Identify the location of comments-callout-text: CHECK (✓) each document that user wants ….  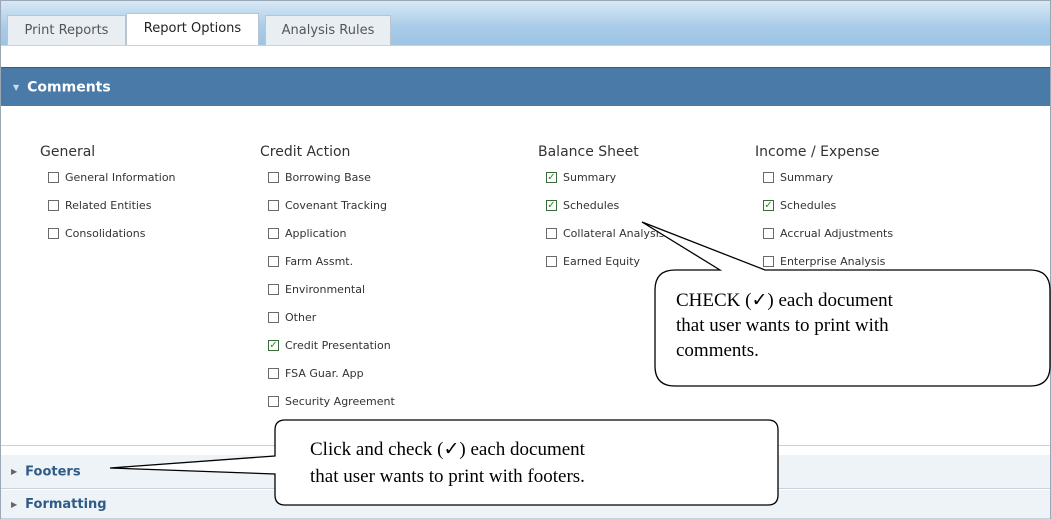
(784, 325).